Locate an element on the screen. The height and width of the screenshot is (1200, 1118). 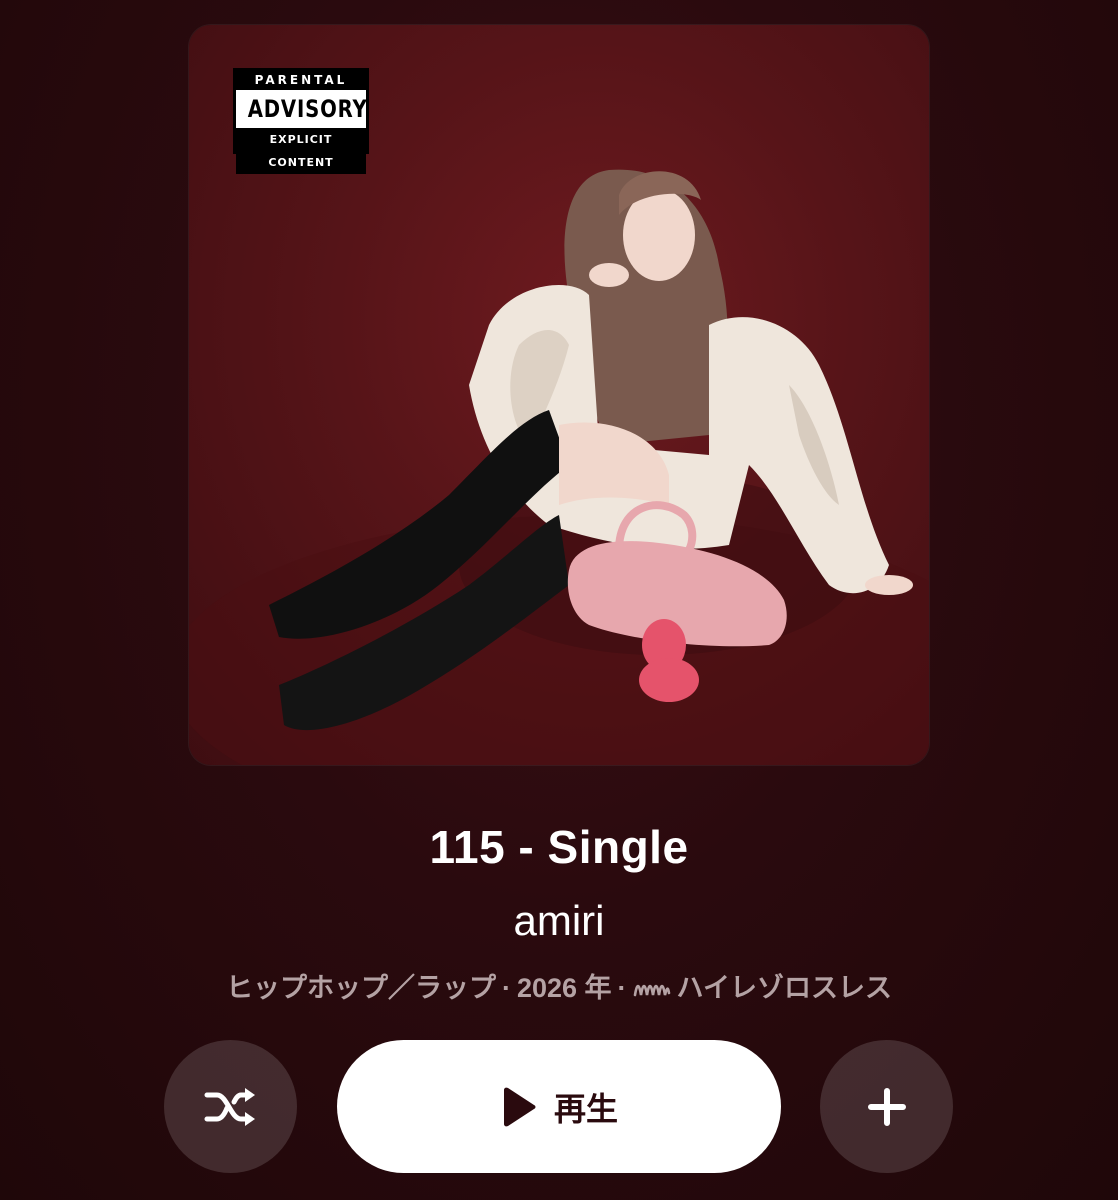
album-meta: ヒップホップ／ラップ · 2026 年 · ハイレゾロスレス is located at coordinates (559, 985).